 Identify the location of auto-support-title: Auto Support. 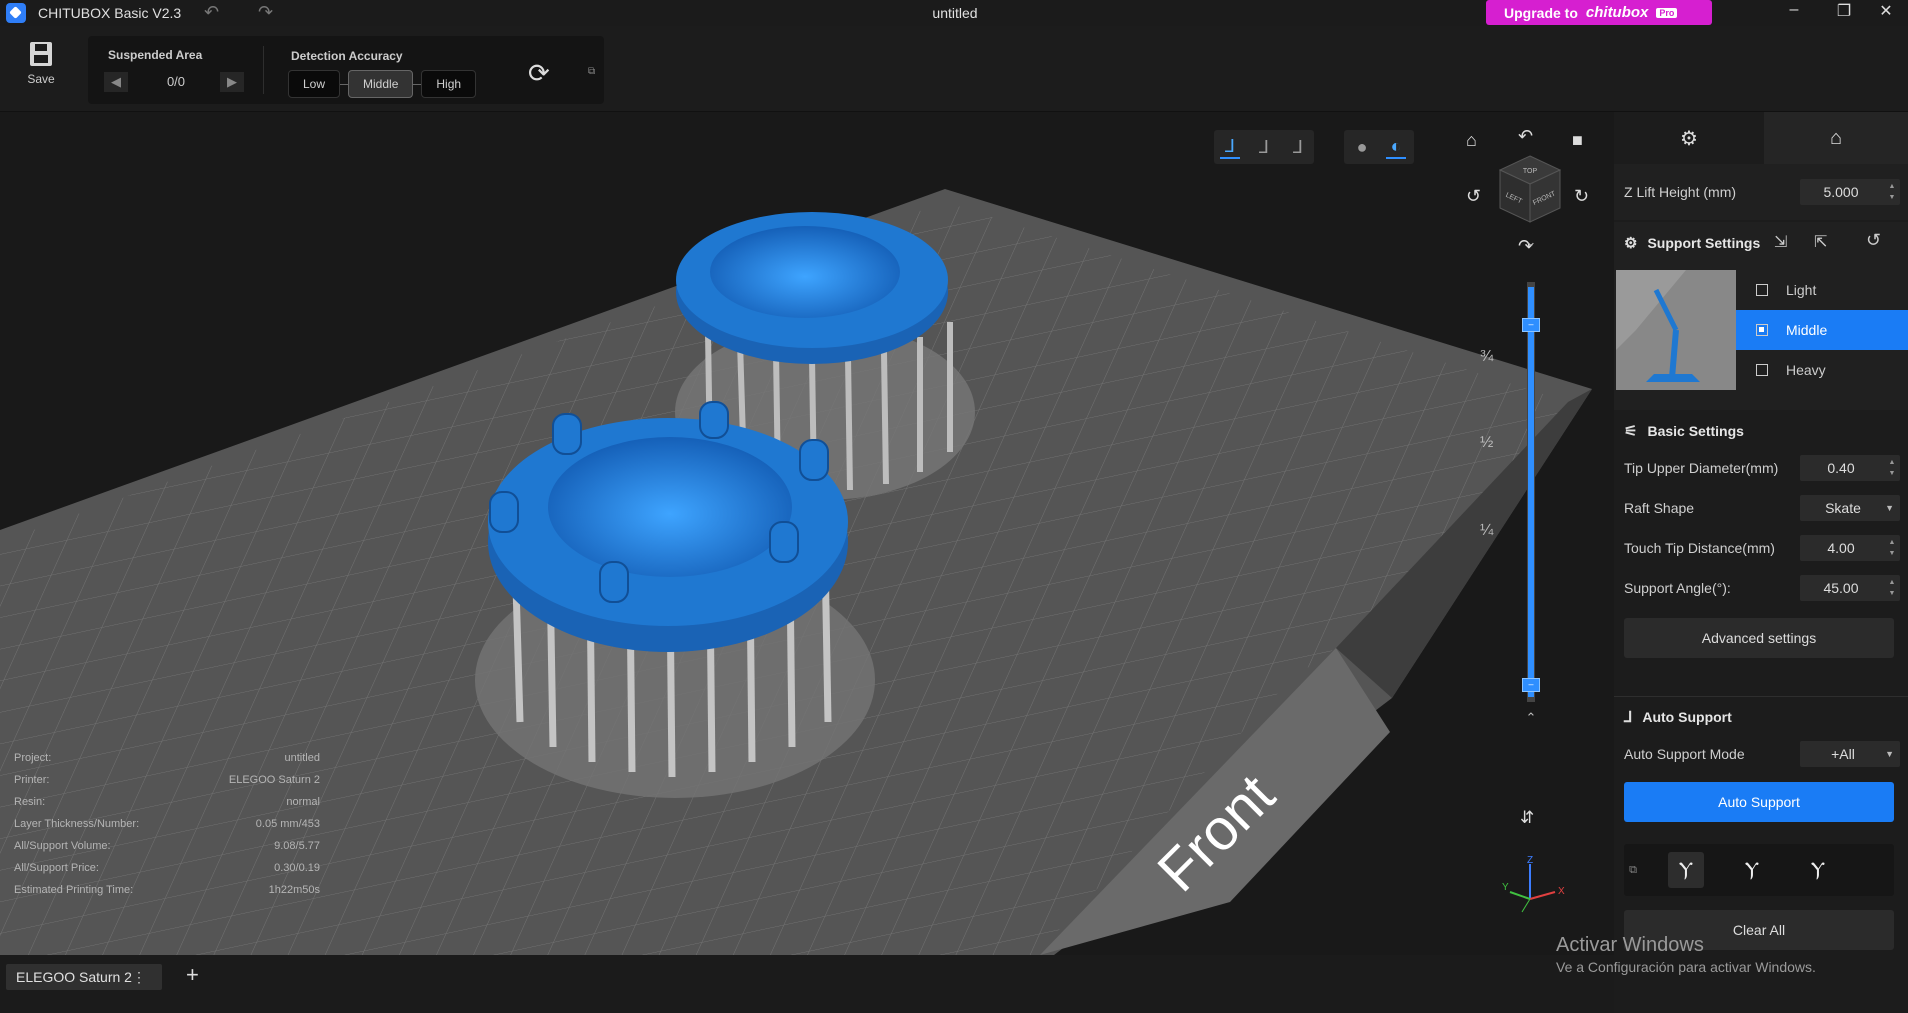
(1687, 717).